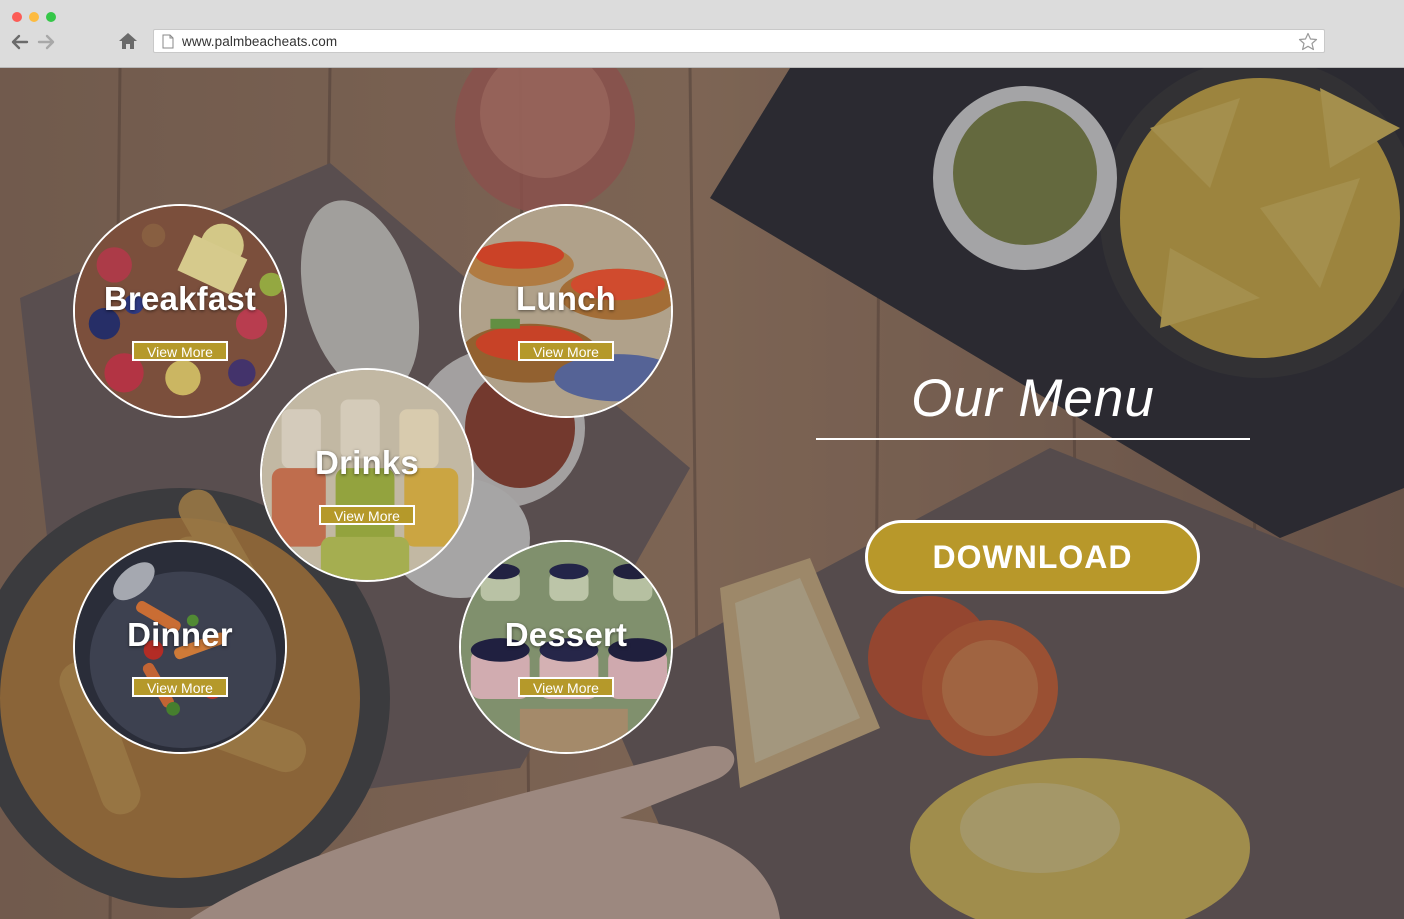 This screenshot has height=919, width=1404. What do you see at coordinates (128, 41) in the screenshot?
I see `home-icon` at bounding box center [128, 41].